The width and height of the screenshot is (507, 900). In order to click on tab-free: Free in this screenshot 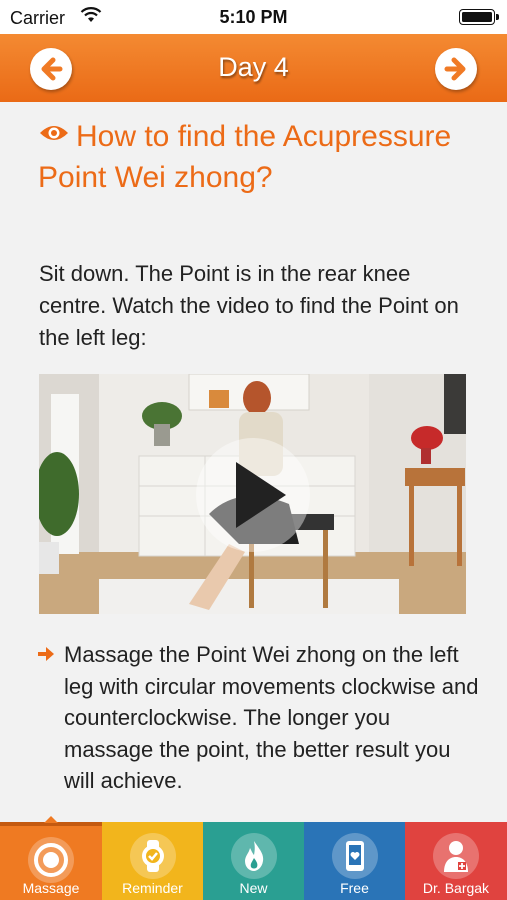, I will do `click(354, 861)`.